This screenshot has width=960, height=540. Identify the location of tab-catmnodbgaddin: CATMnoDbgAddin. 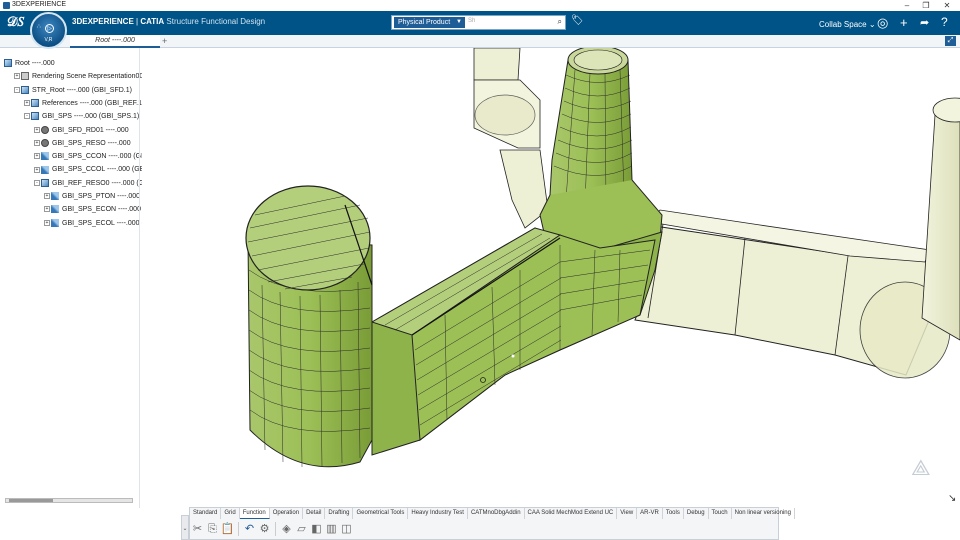
(496, 513).